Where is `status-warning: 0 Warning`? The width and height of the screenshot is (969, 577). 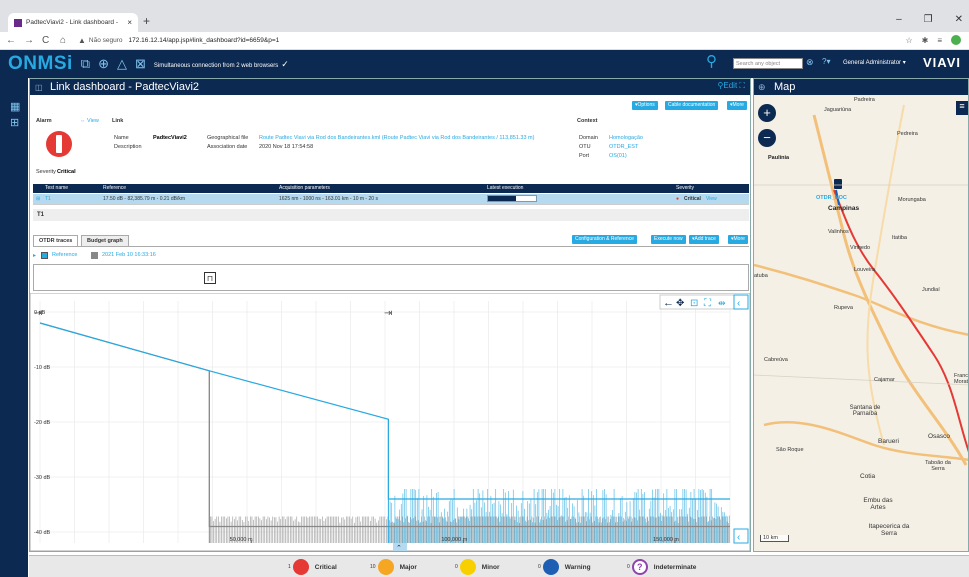 status-warning: 0 Warning is located at coordinates (564, 567).